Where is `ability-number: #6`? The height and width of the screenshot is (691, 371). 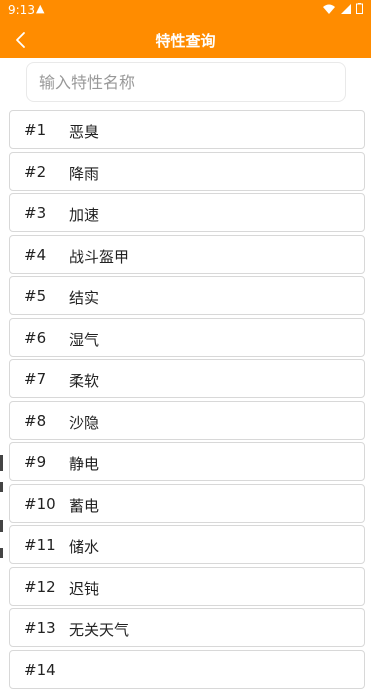 ability-number: #6 is located at coordinates (35, 337).